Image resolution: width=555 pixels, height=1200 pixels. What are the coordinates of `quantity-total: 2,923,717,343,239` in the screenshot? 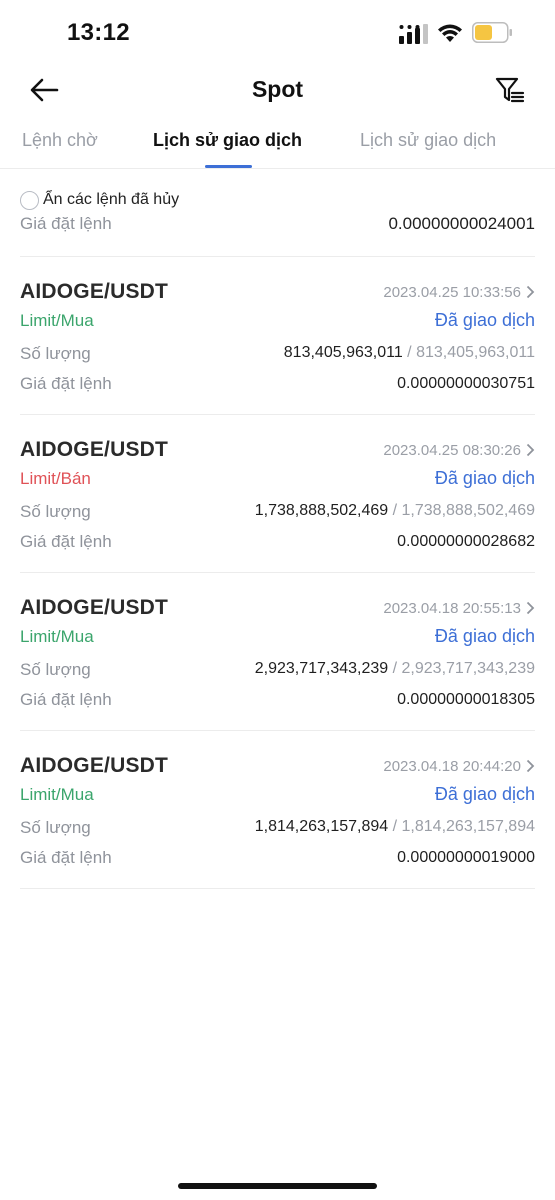 It's located at (468, 668).